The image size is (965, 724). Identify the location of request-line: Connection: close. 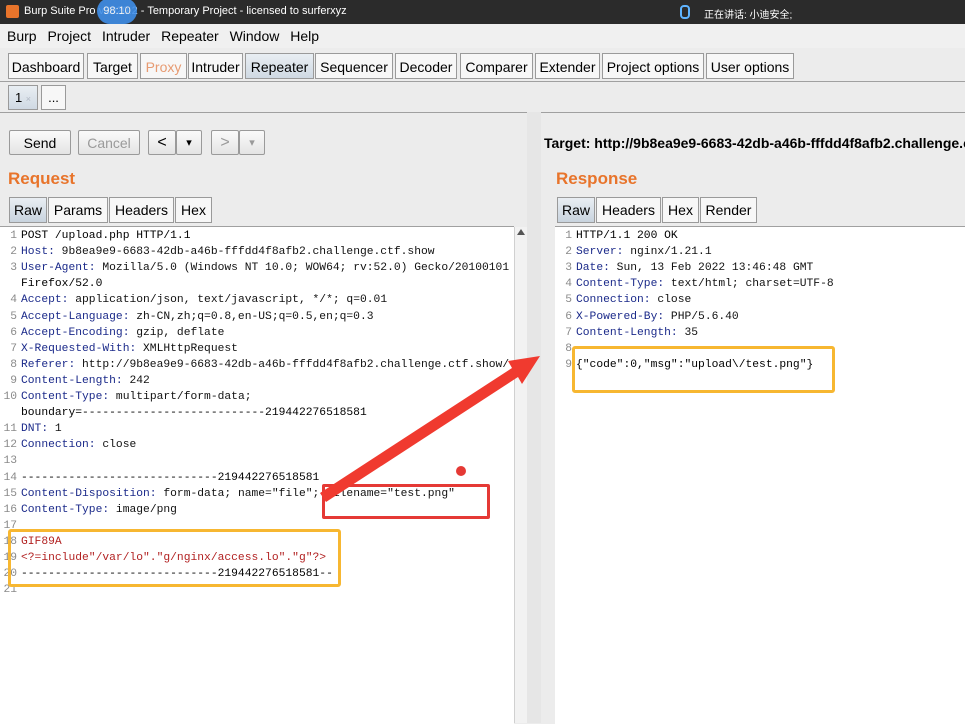
(79, 445).